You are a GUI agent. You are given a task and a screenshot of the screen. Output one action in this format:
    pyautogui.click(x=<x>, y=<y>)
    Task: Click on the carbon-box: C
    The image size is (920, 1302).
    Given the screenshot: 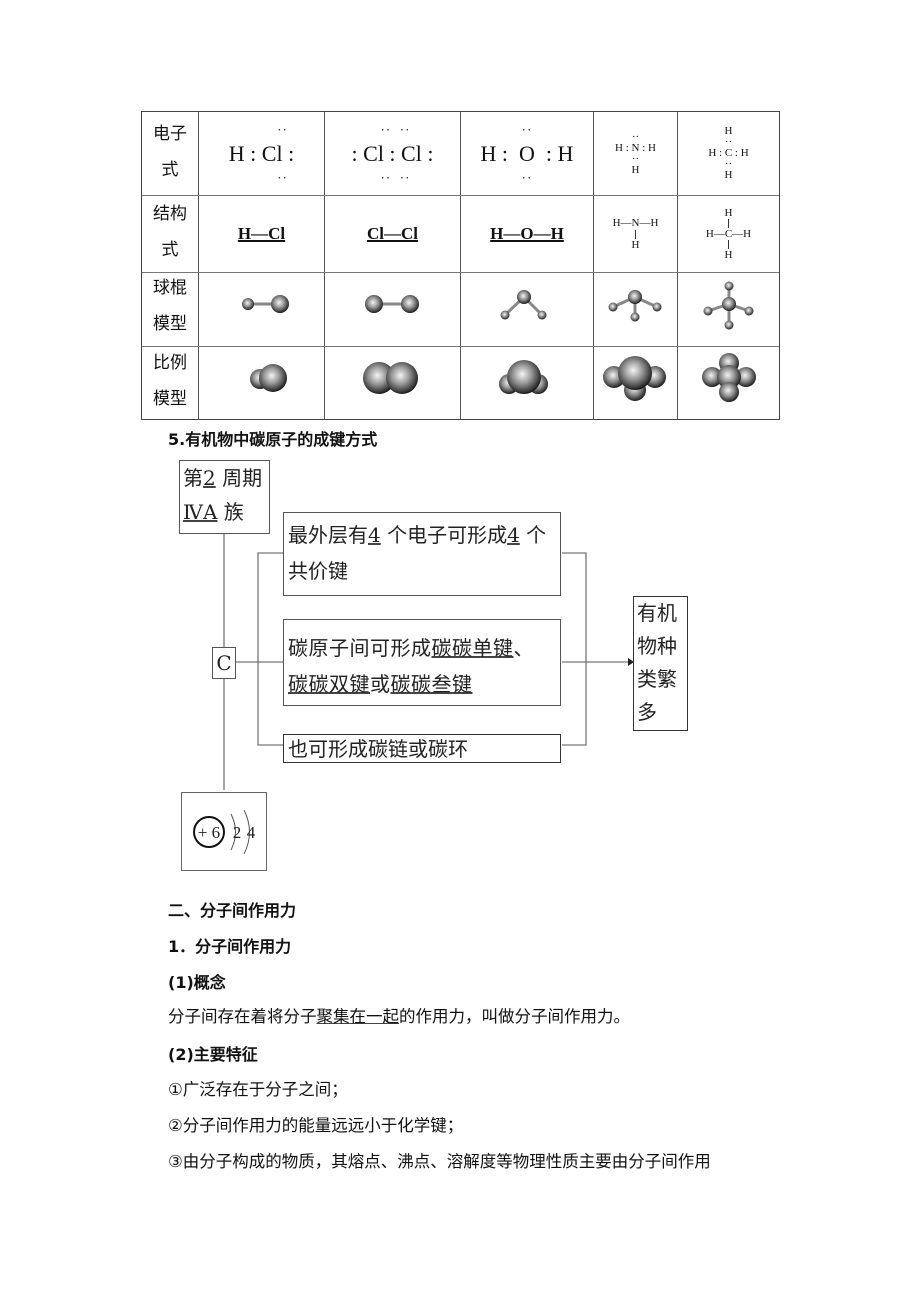 What is the action you would take?
    pyautogui.click(x=224, y=663)
    